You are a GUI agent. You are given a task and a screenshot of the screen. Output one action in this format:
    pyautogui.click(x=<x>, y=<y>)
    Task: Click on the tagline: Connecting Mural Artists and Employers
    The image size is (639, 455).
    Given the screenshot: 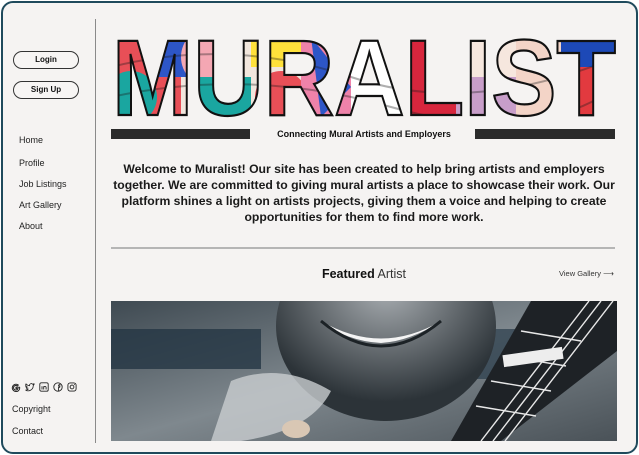 What is the action you would take?
    pyautogui.click(x=364, y=134)
    